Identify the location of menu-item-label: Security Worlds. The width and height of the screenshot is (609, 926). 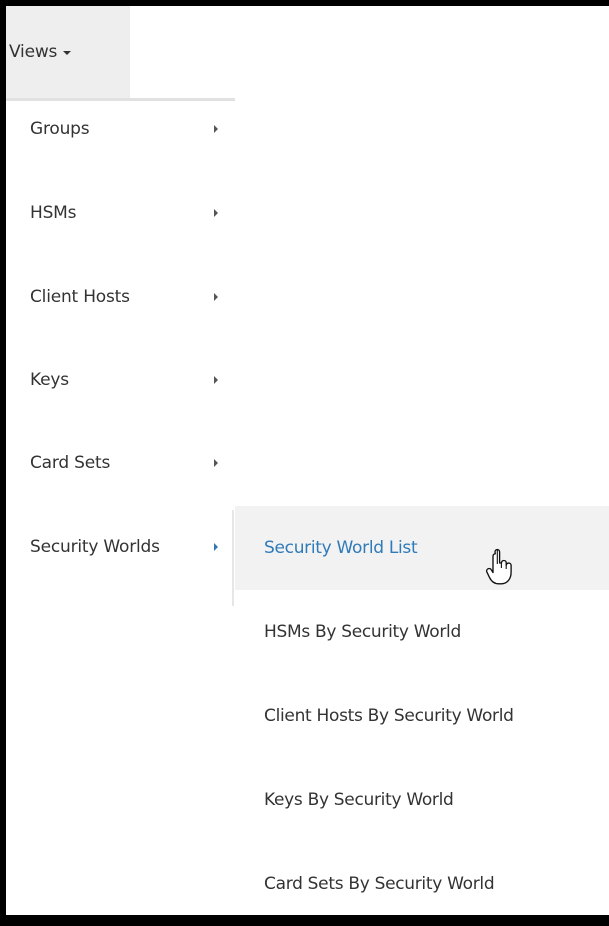
(95, 547).